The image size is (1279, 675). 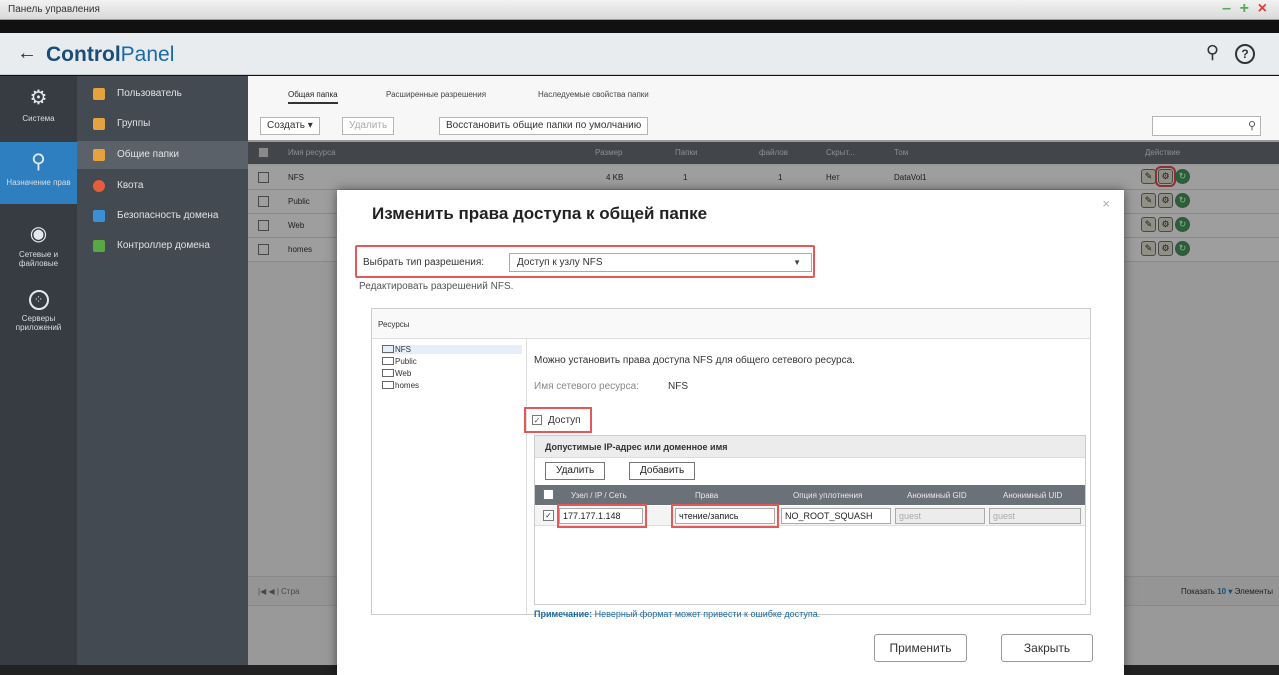 I want to click on subnav-shared-folders: Общие папки, so click(x=162, y=155).